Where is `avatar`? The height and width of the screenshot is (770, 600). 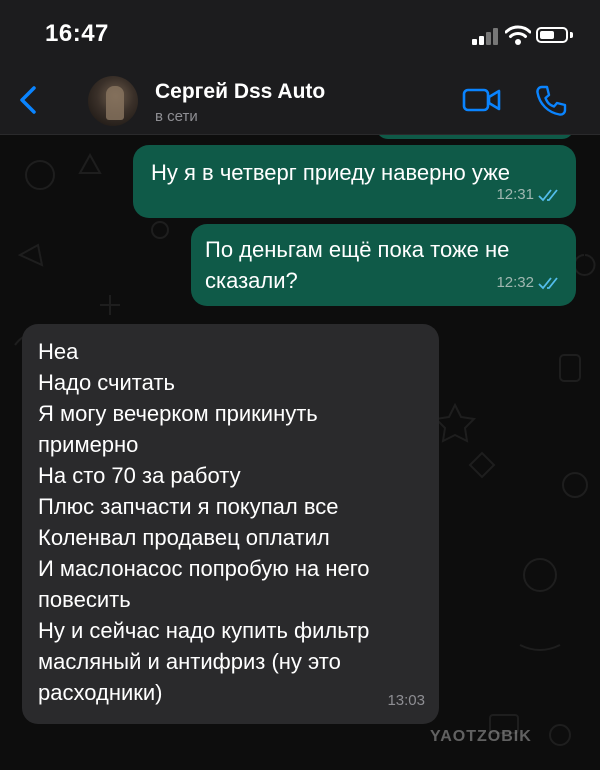
avatar is located at coordinates (113, 101).